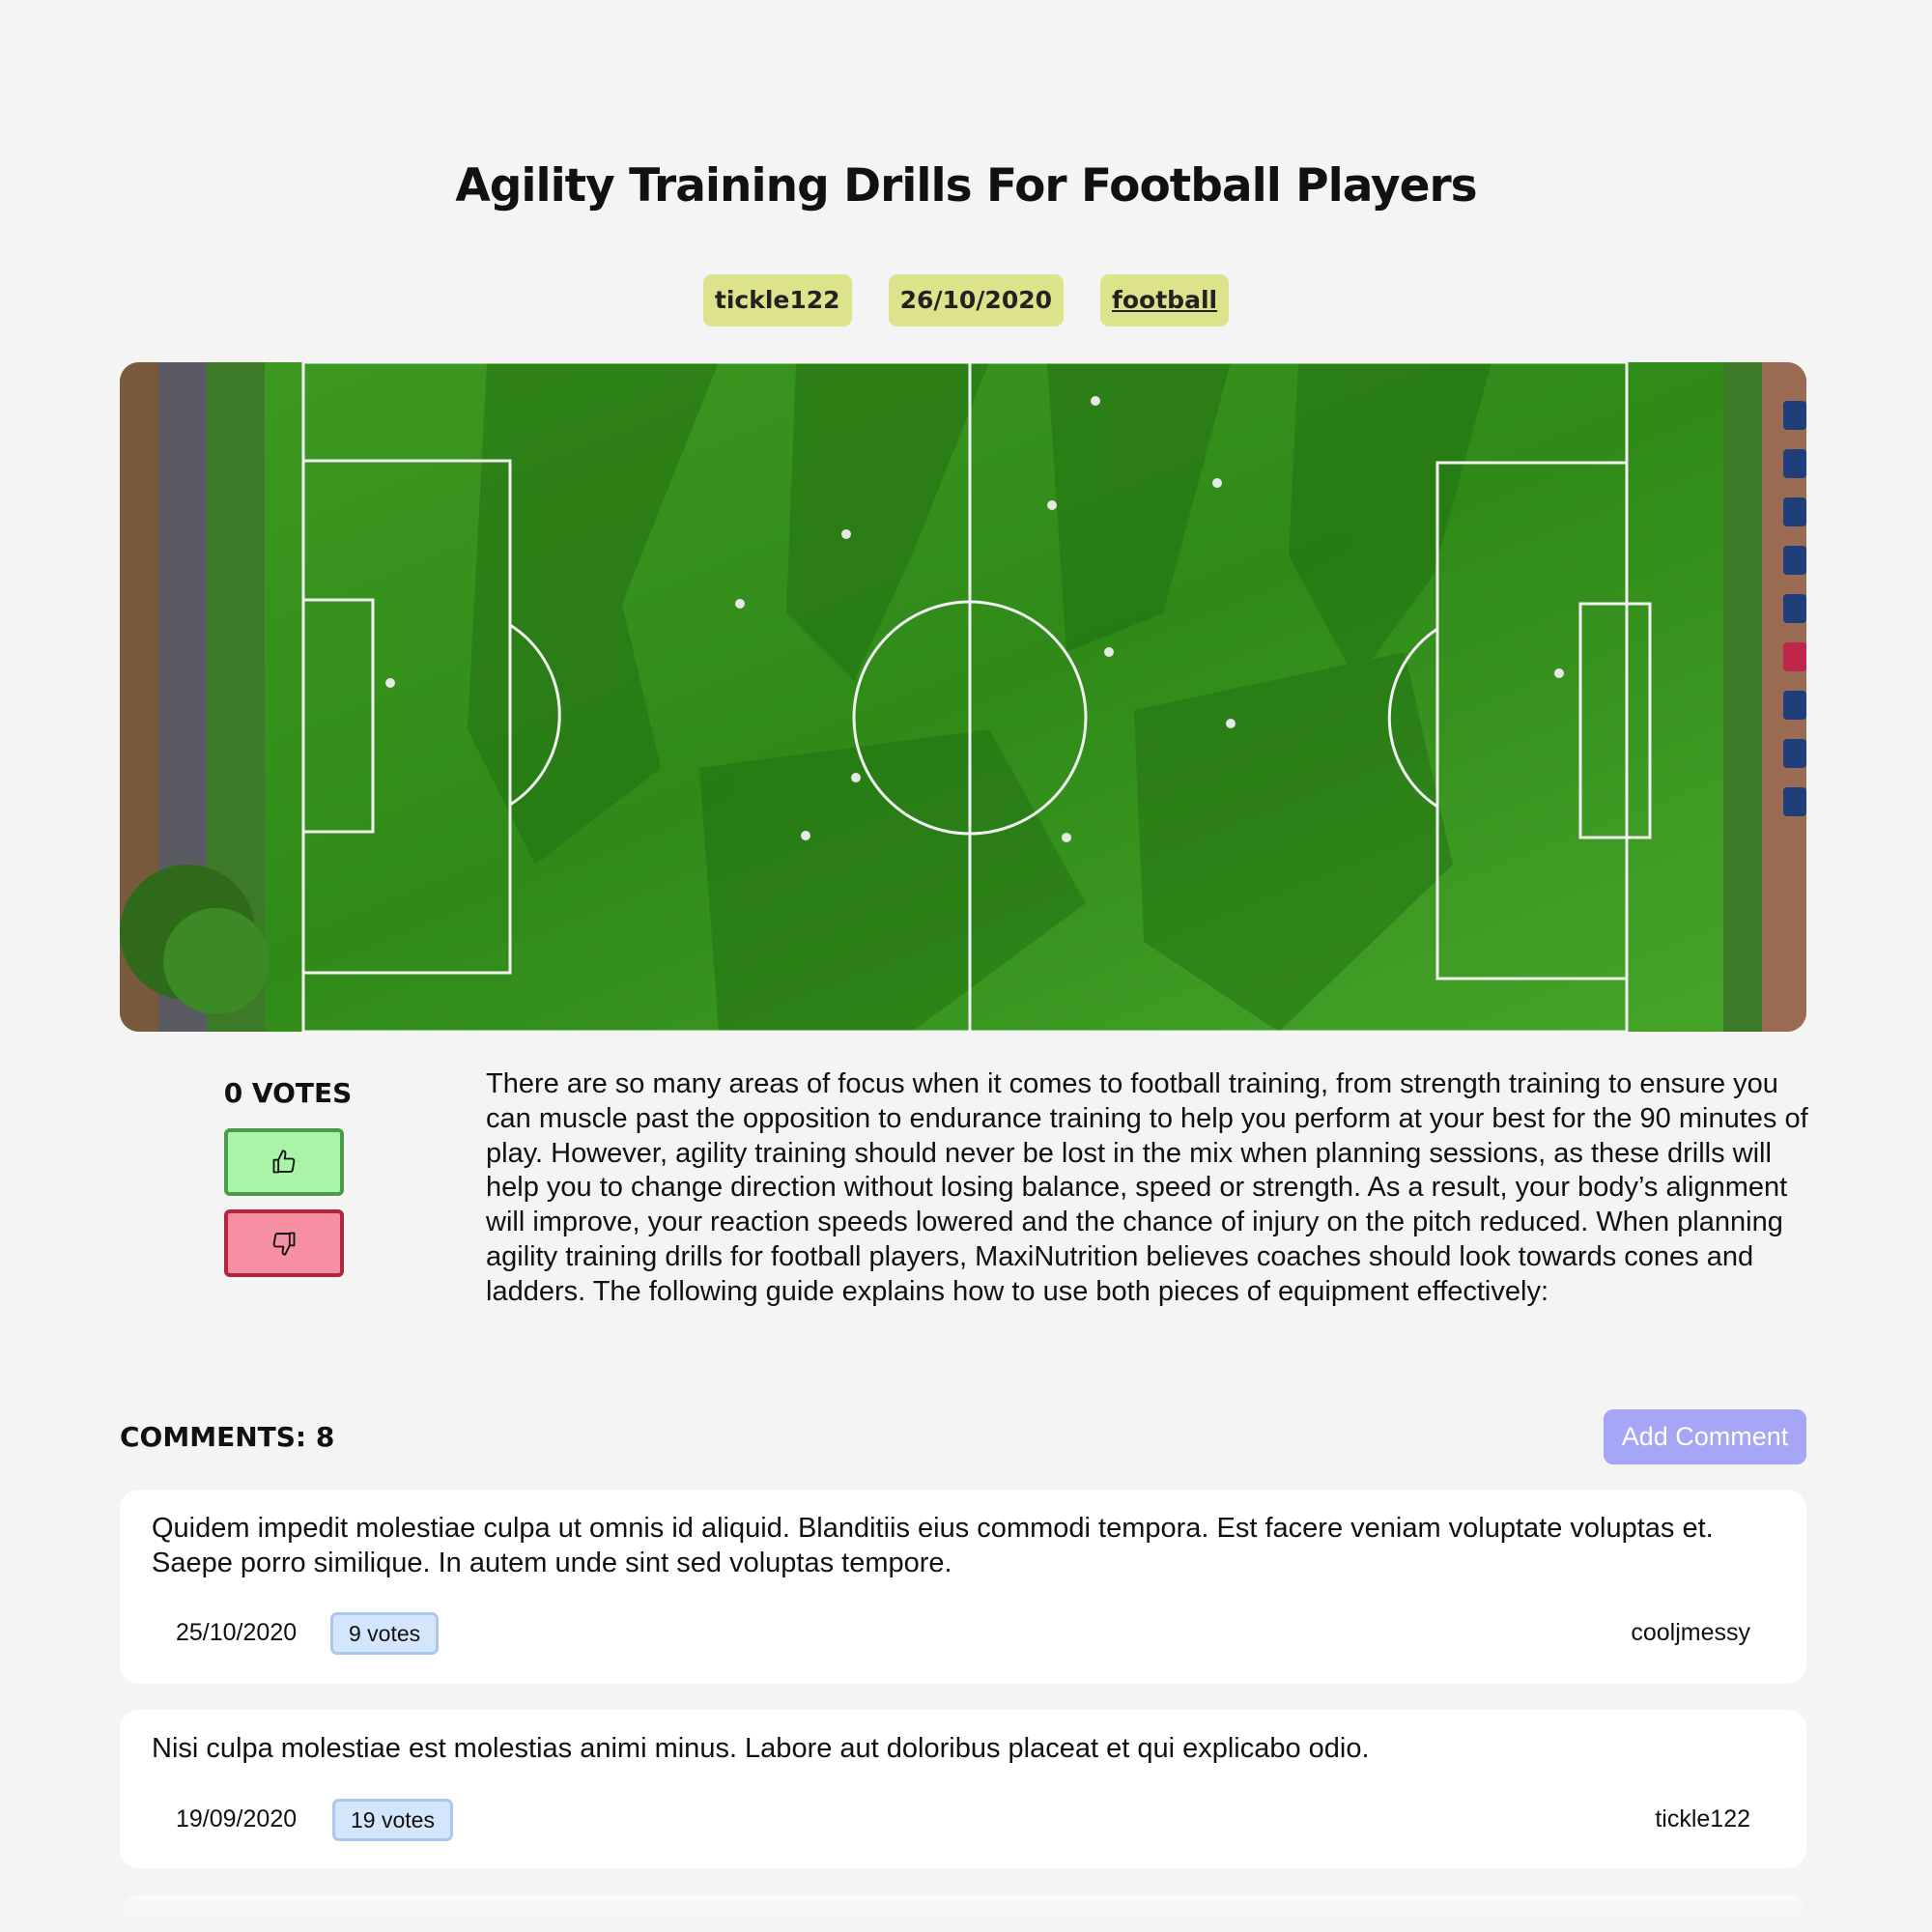 This screenshot has height=1932, width=1932. I want to click on thumbs-down-icon, so click(284, 1244).